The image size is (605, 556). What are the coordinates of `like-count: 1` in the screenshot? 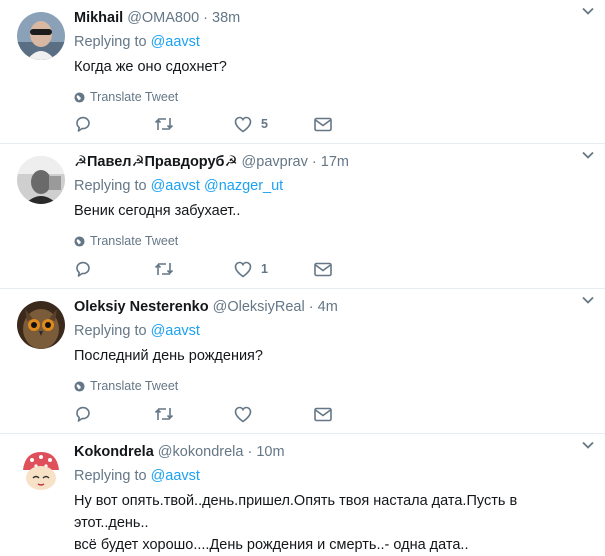 It's located at (264, 269).